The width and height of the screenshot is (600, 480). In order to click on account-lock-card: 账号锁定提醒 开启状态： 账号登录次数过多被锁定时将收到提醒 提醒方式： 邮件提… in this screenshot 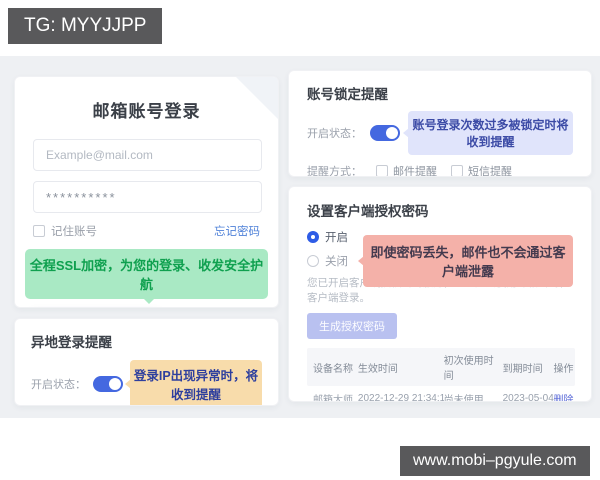, I will do `click(440, 123)`.